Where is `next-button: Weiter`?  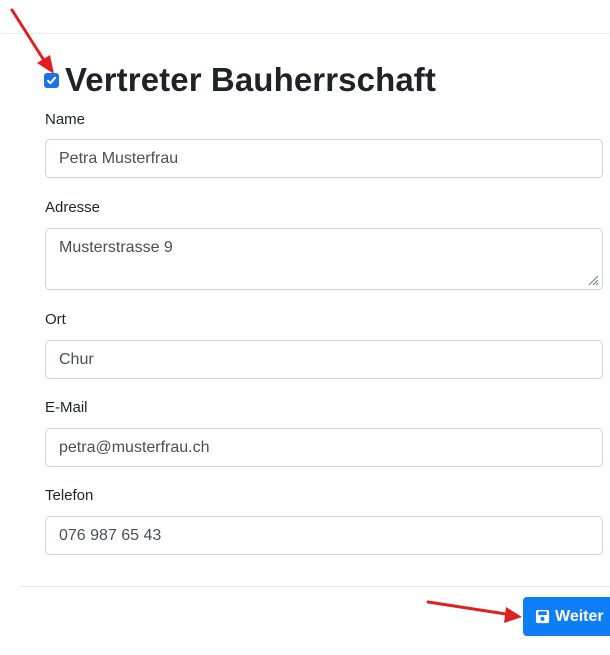
next-button: Weiter is located at coordinates (566, 616).